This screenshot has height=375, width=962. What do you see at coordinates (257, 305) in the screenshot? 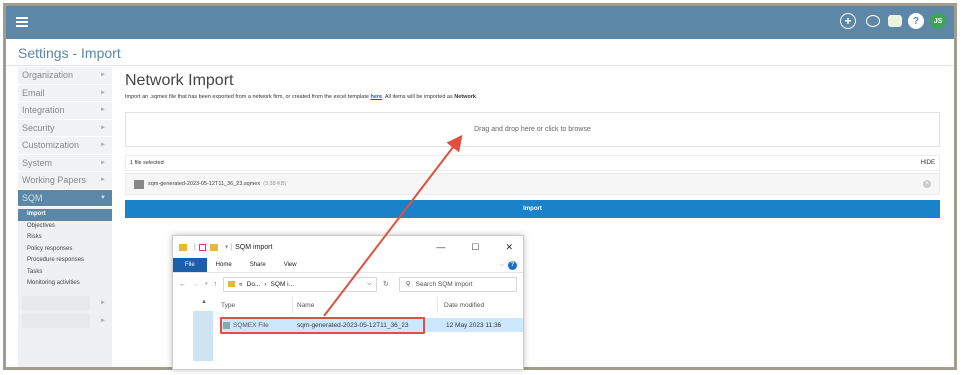
I see `column-type: Type` at bounding box center [257, 305].